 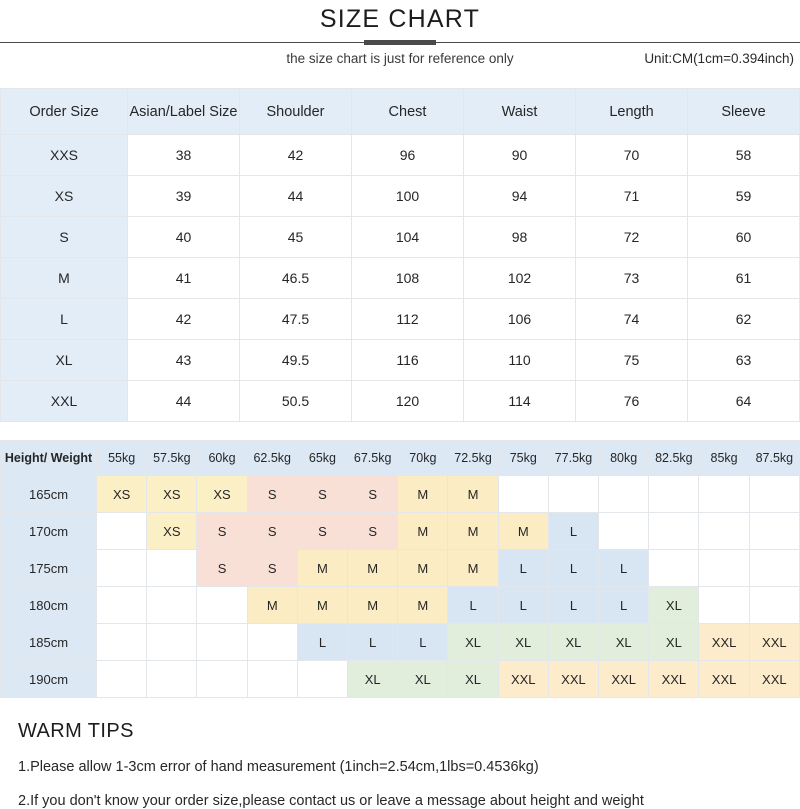 What do you see at coordinates (631, 111) in the screenshot?
I see `size-col-header: Length` at bounding box center [631, 111].